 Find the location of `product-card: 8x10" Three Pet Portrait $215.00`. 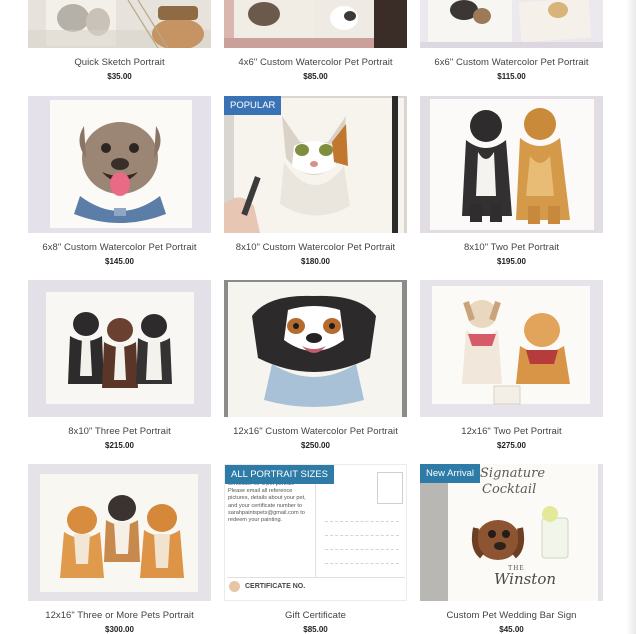

product-card: 8x10" Three Pet Portrait $215.00 is located at coordinates (119, 365).